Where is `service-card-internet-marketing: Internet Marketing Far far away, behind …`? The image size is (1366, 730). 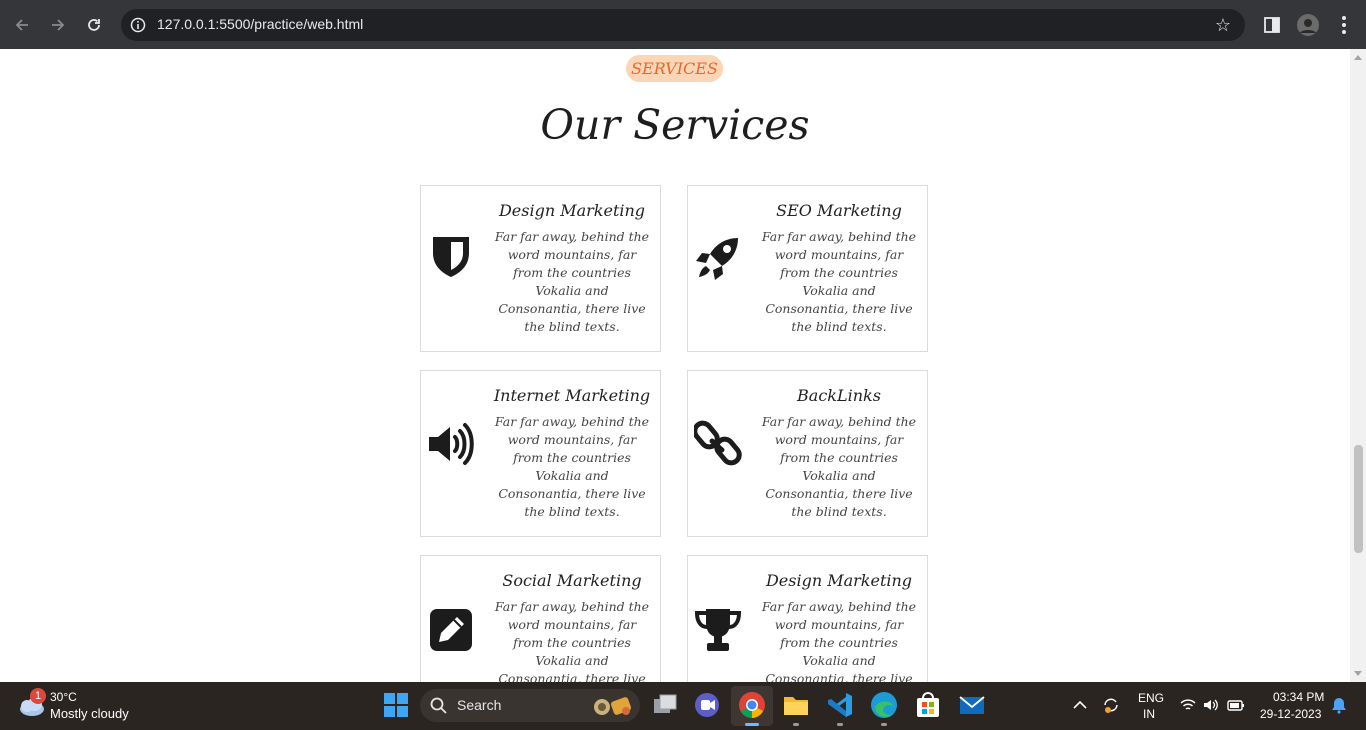
service-card-internet-marketing: Internet Marketing Far far away, behind … is located at coordinates (540, 453).